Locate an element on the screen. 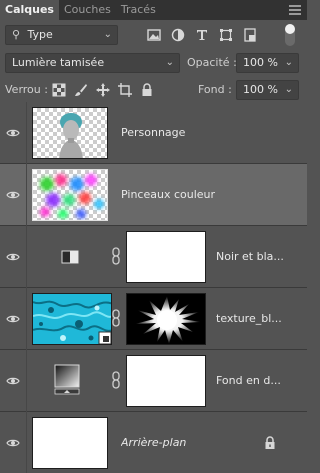  panel-tab-bar: Calques Couches Tracés is located at coordinates (153, 10).